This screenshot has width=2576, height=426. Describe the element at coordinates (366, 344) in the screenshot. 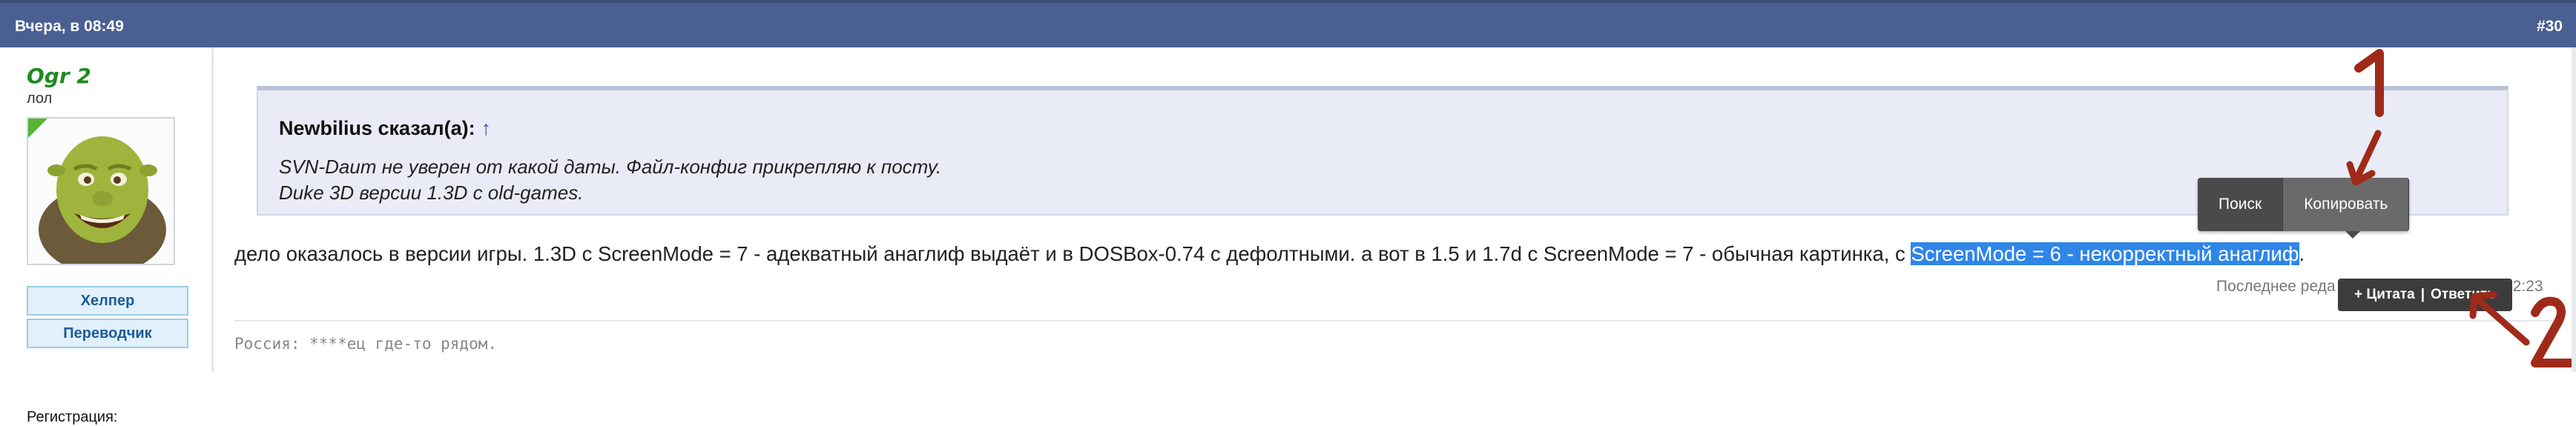

I see `signature: Россия: ****ец где-то рядом.` at that location.